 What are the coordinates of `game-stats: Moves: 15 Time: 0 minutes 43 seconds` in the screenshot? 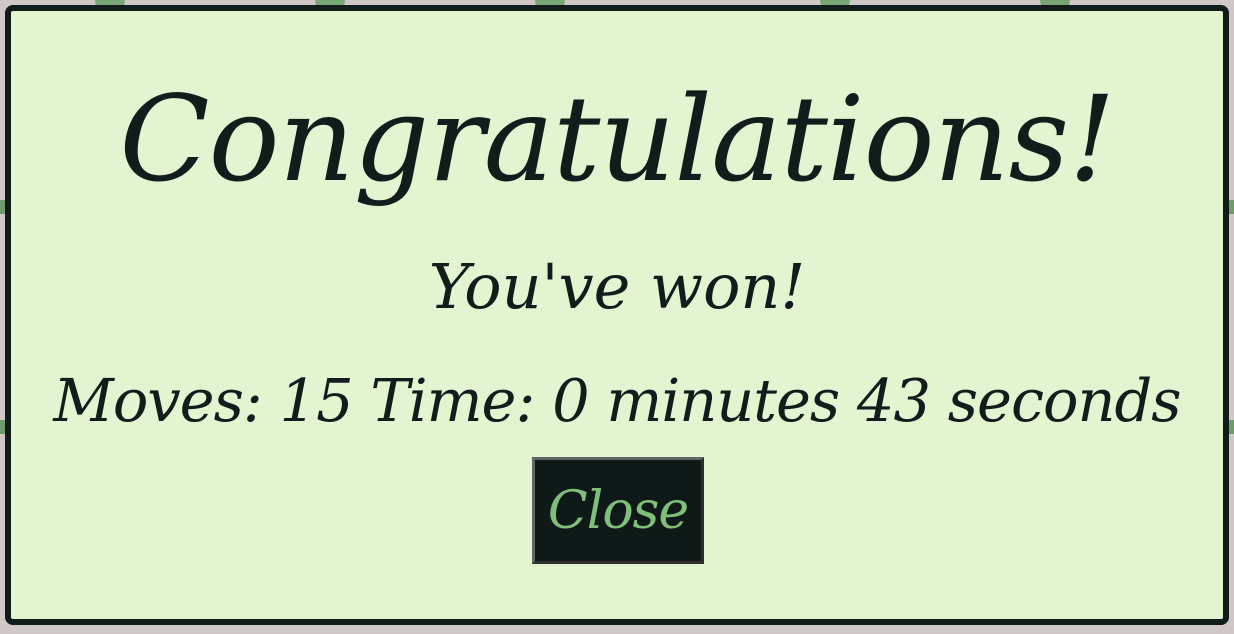 It's located at (617, 401).